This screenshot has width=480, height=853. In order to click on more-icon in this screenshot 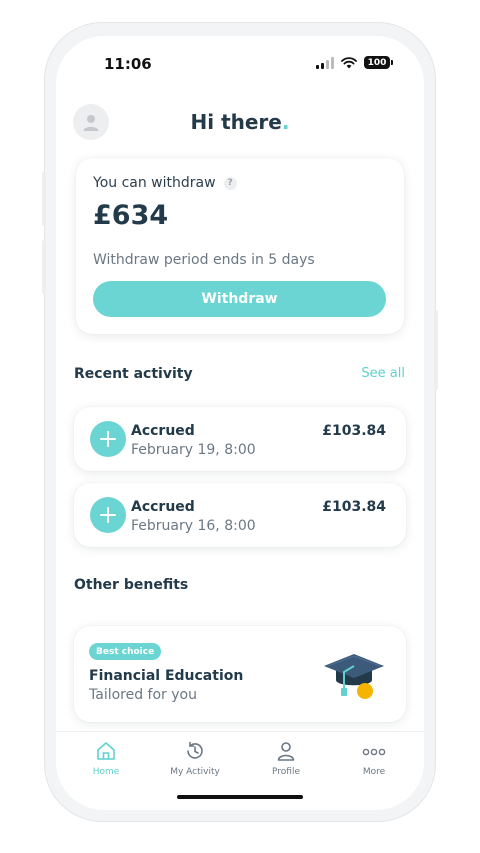, I will do `click(374, 752)`.